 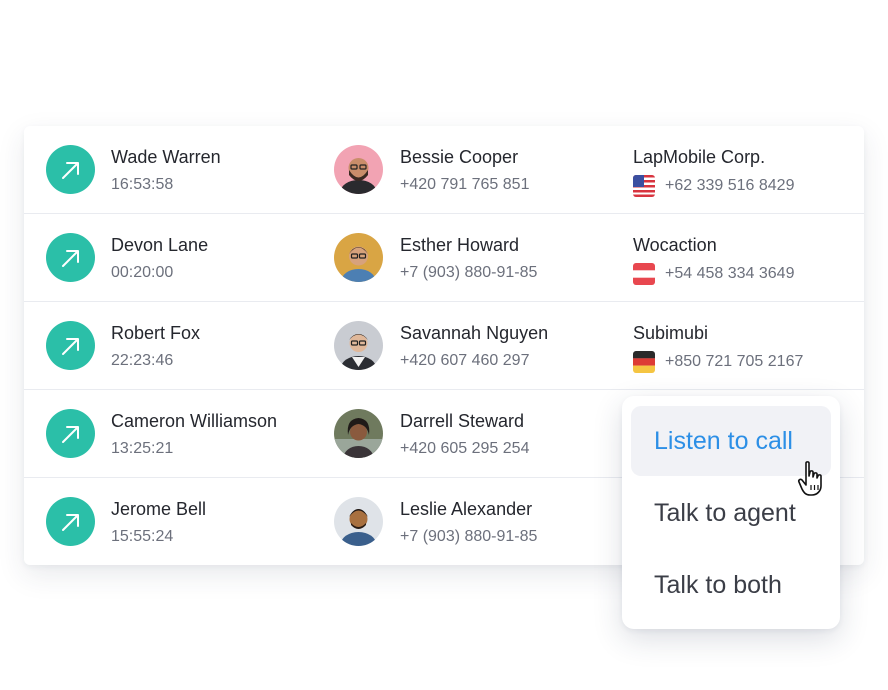 I want to click on company-phone-line: +54 458 334 3649, so click(x=713, y=274).